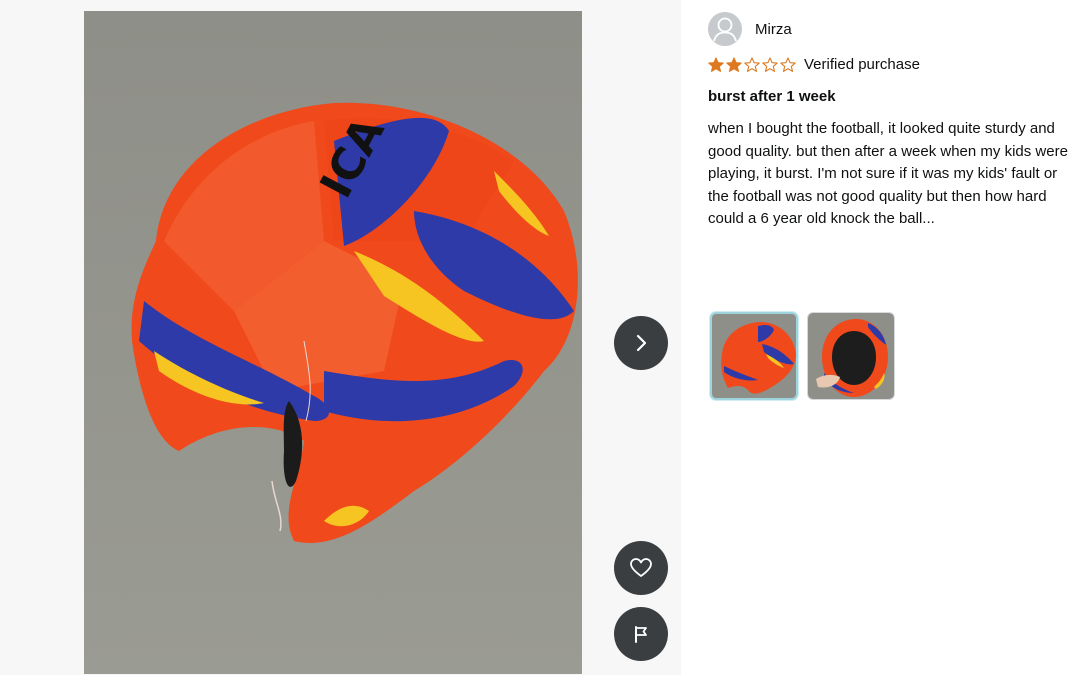  I want to click on next-image-button, so click(641, 343).